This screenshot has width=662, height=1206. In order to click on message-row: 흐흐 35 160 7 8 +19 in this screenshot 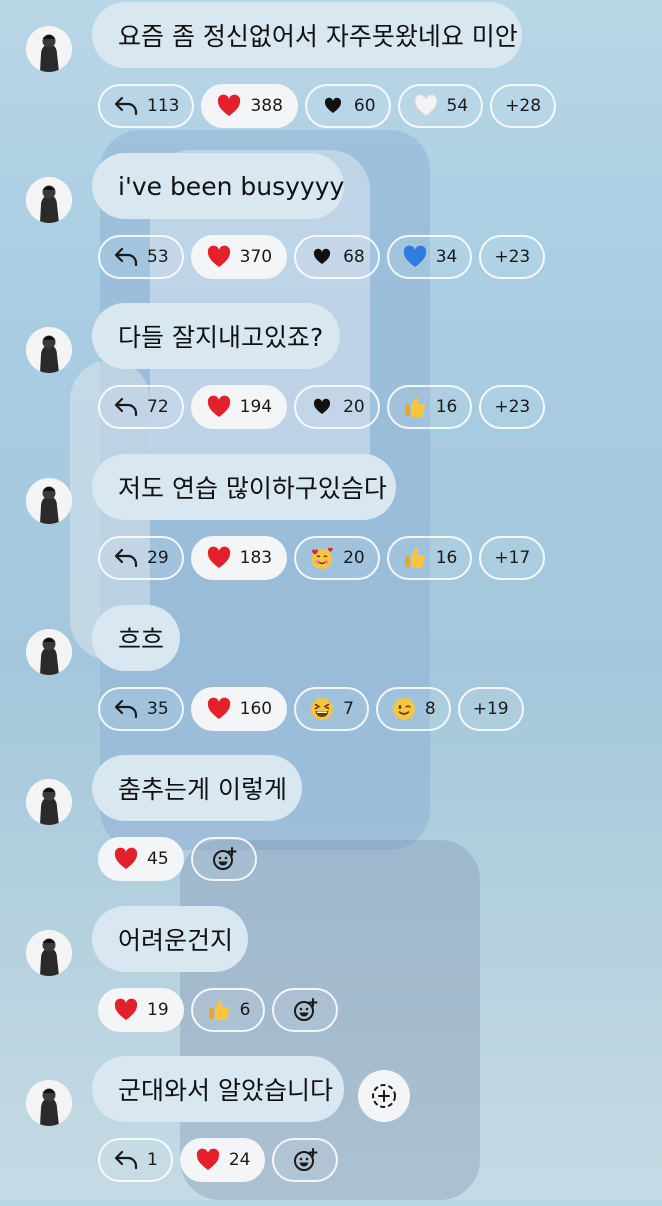, I will do `click(331, 680)`.